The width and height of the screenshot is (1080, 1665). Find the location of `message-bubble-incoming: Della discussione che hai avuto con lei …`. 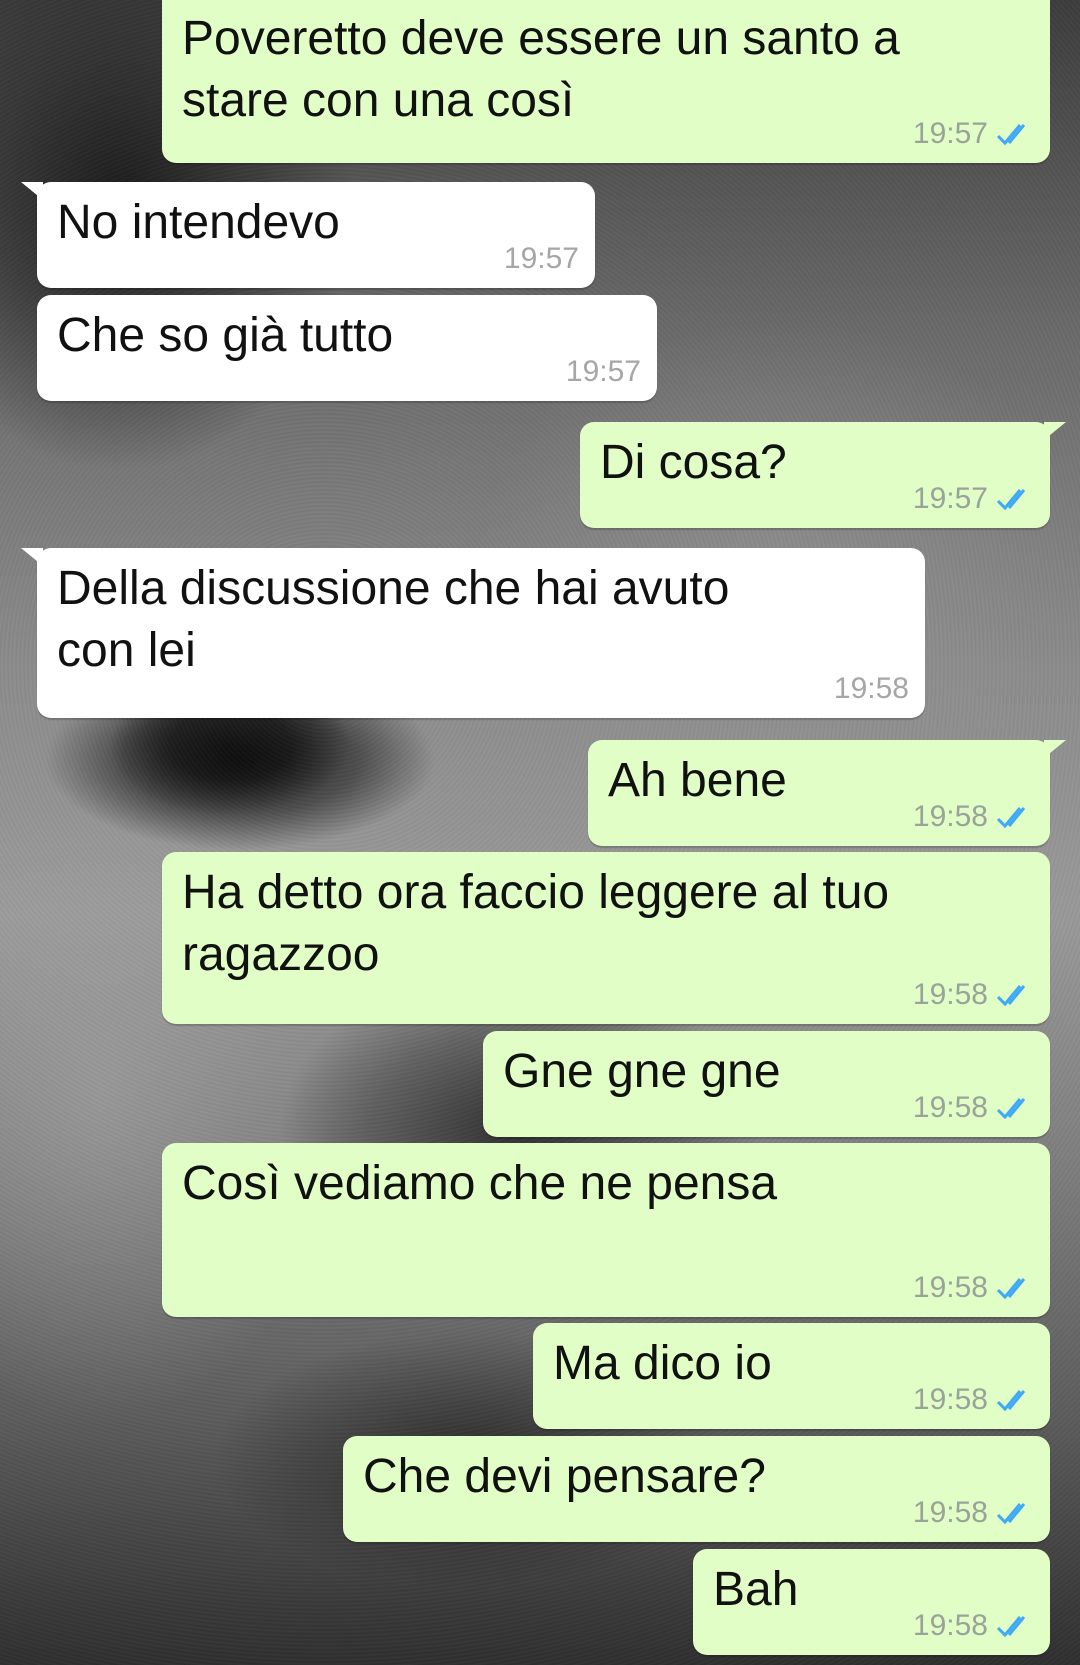

message-bubble-incoming: Della discussione che hai avuto con lei … is located at coordinates (473, 633).